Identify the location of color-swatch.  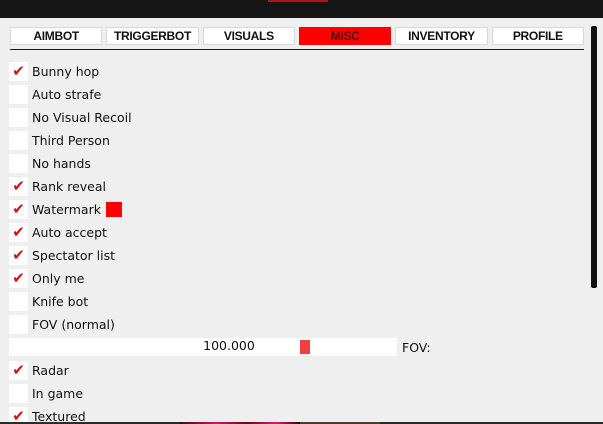
(113, 209).